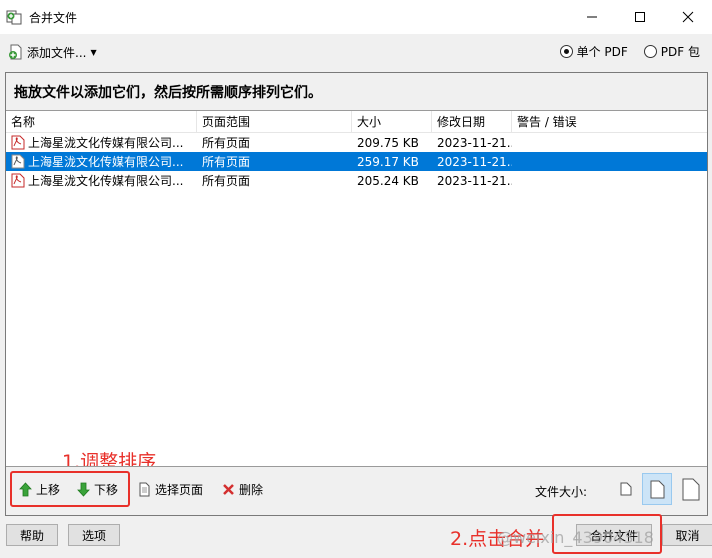  I want to click on add-files-button: 添加文件... ▼, so click(52, 52).